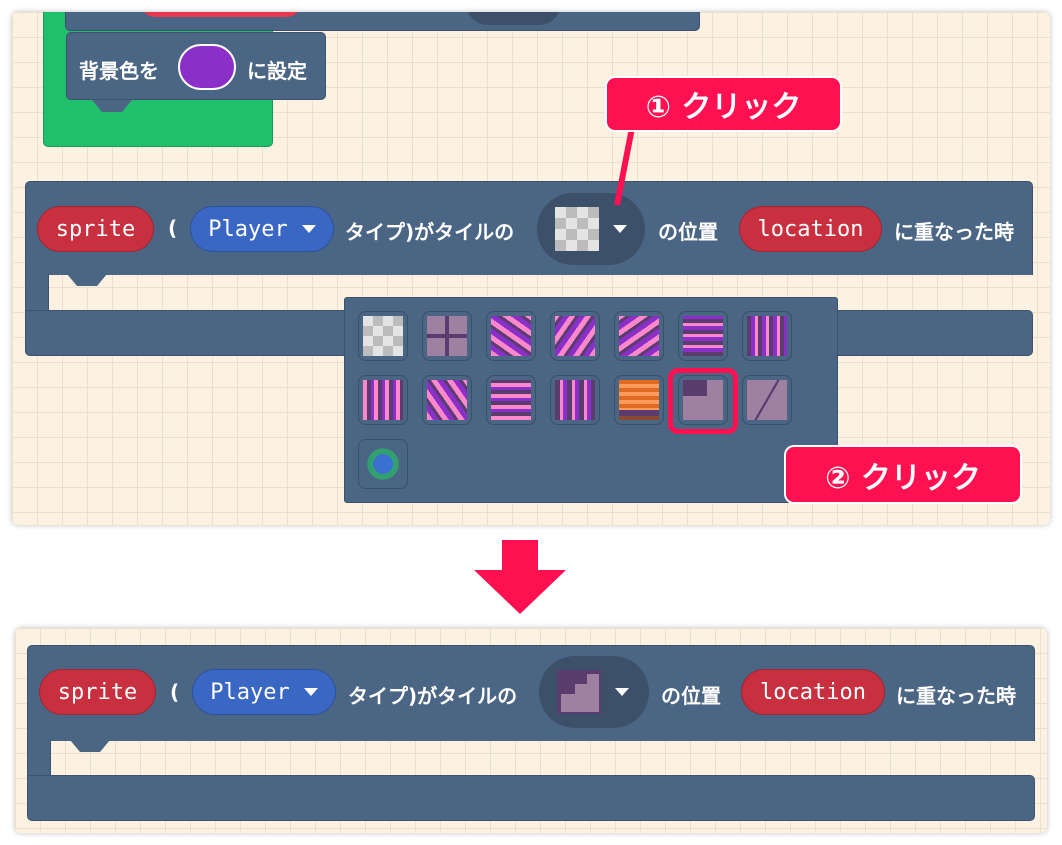 The image size is (1062, 845). Describe the element at coordinates (175, 692) in the screenshot. I see `paren: (` at that location.